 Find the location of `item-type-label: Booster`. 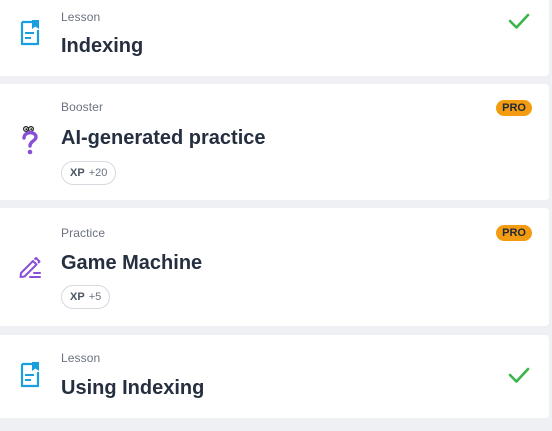

item-type-label: Booster is located at coordinates (82, 107).